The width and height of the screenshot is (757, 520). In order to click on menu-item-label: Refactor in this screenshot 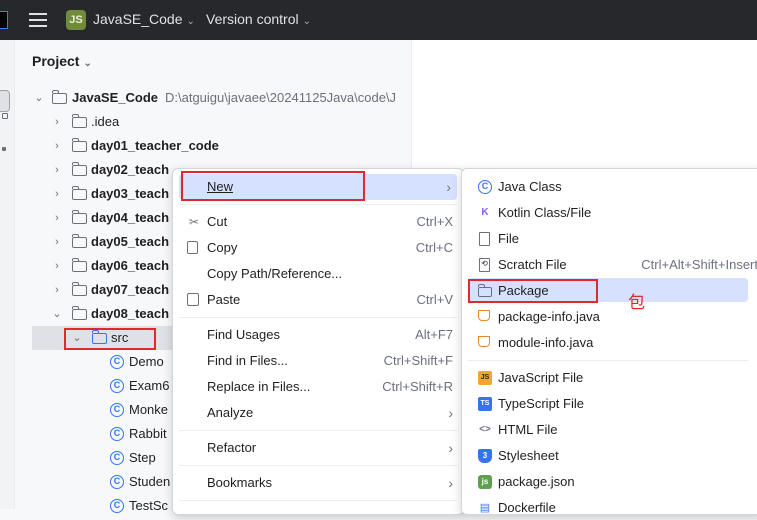, I will do `click(232, 447)`.